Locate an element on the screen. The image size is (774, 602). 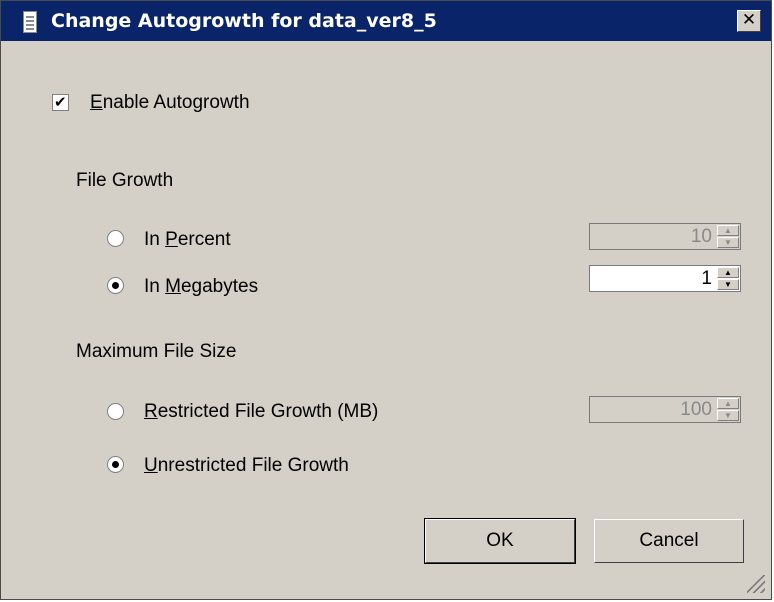
restricted-growth-label: Restricted File Growth (MB) is located at coordinates (261, 412).